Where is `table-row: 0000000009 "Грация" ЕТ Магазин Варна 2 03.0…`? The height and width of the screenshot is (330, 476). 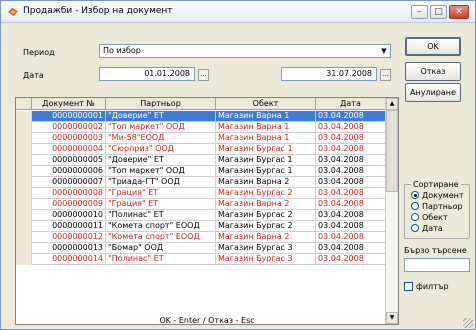
table-row: 0000000009 "Грация" ЕТ Магазин Варна 2 03.0… is located at coordinates (201, 204).